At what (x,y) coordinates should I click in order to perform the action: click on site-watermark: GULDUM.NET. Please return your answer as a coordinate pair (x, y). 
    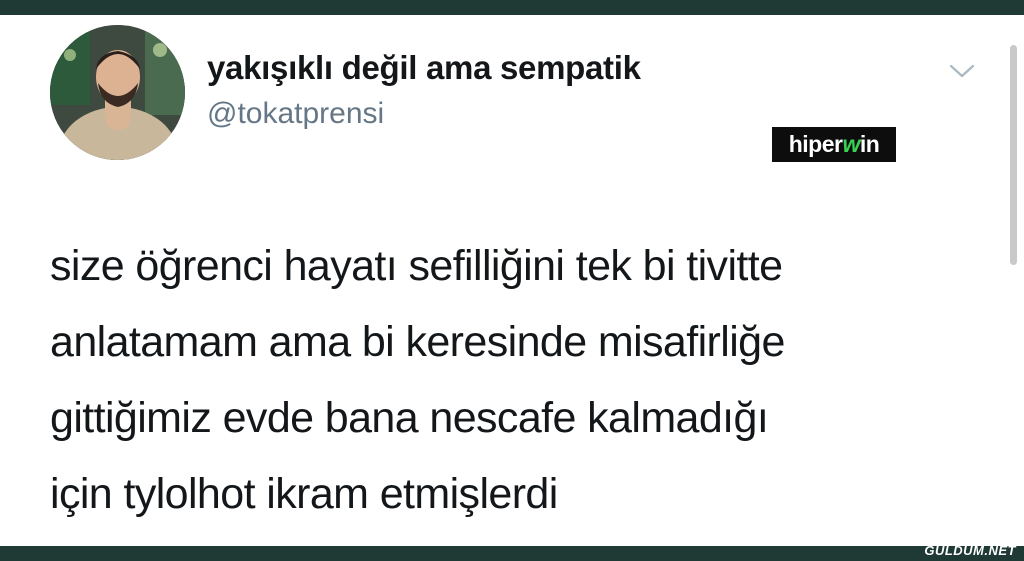
    Looking at the image, I should click on (970, 550).